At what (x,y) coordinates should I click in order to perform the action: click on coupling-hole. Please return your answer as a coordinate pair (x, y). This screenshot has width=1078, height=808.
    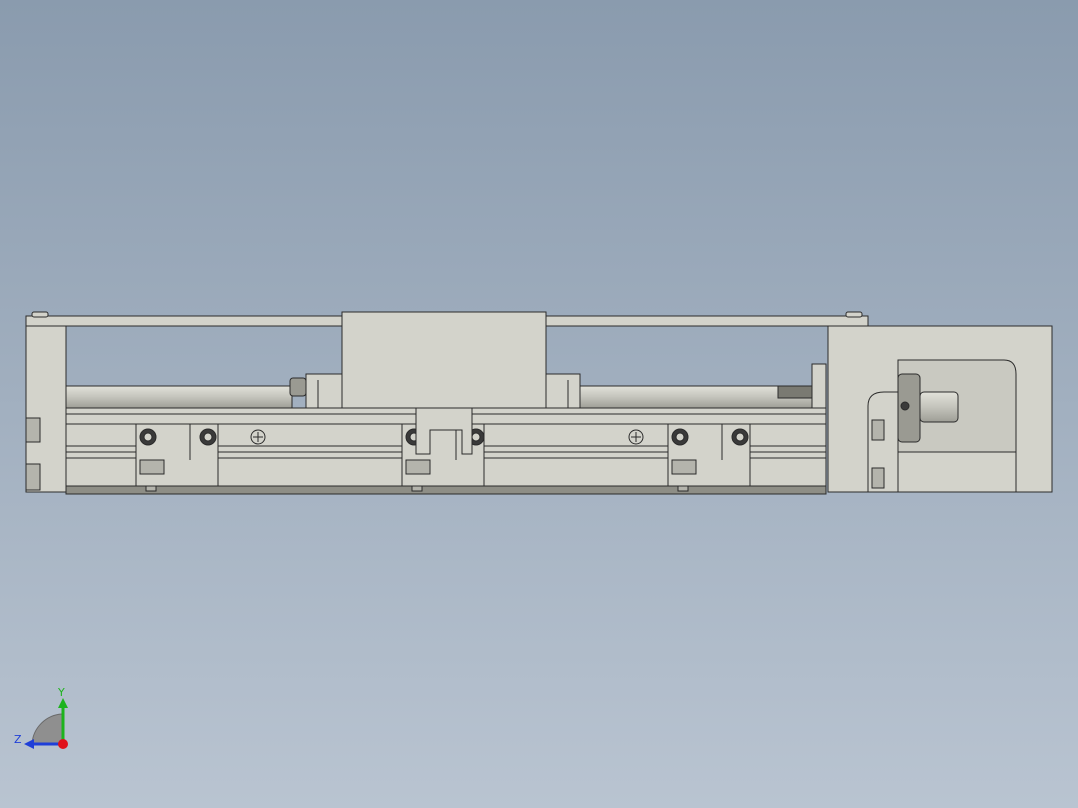
    Looking at the image, I should click on (905, 406).